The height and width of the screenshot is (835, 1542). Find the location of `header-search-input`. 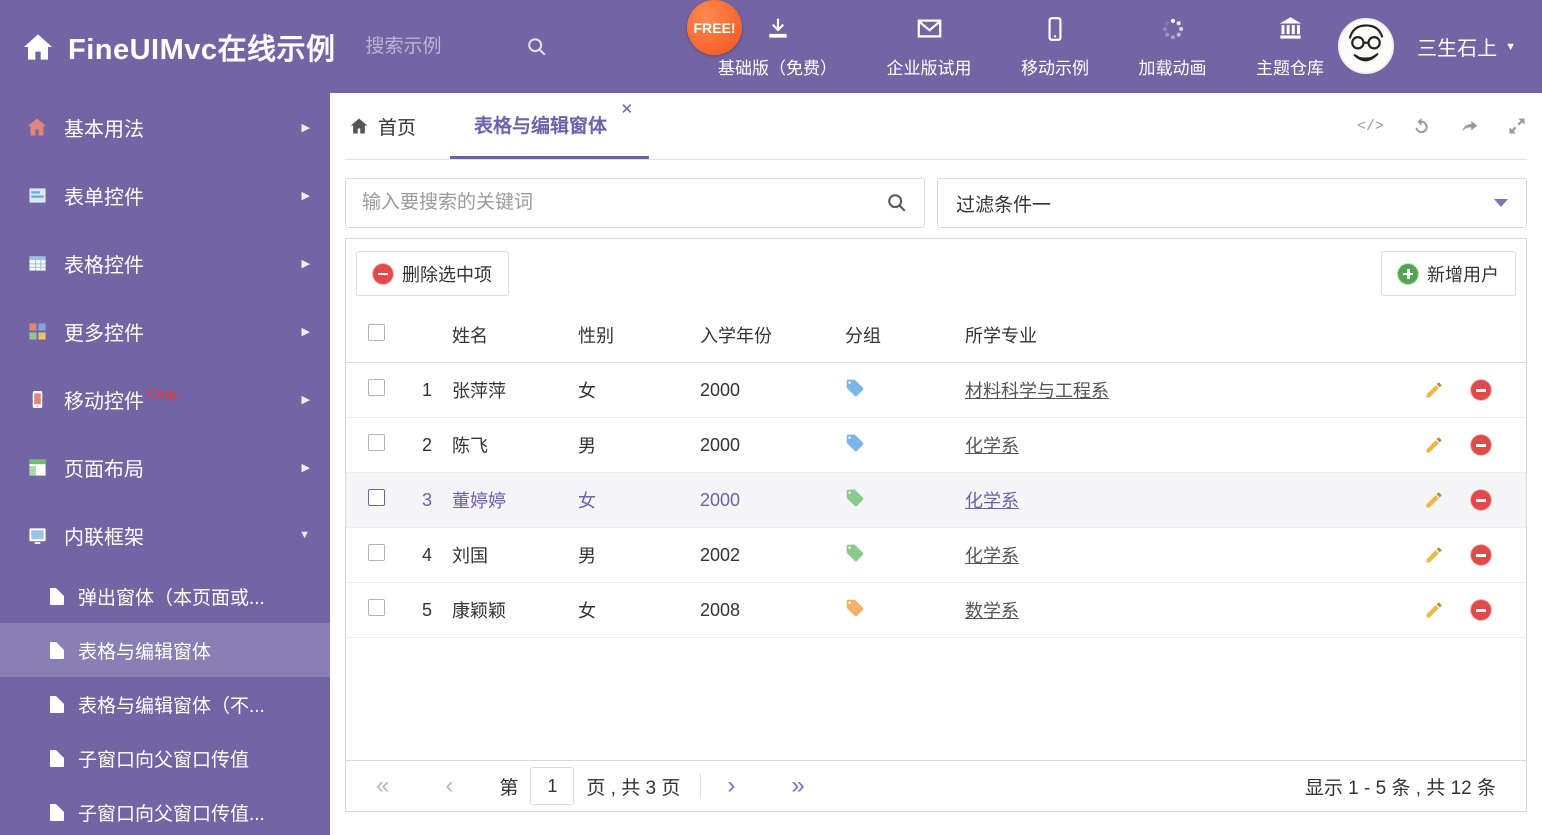

header-search-input is located at coordinates (440, 46).